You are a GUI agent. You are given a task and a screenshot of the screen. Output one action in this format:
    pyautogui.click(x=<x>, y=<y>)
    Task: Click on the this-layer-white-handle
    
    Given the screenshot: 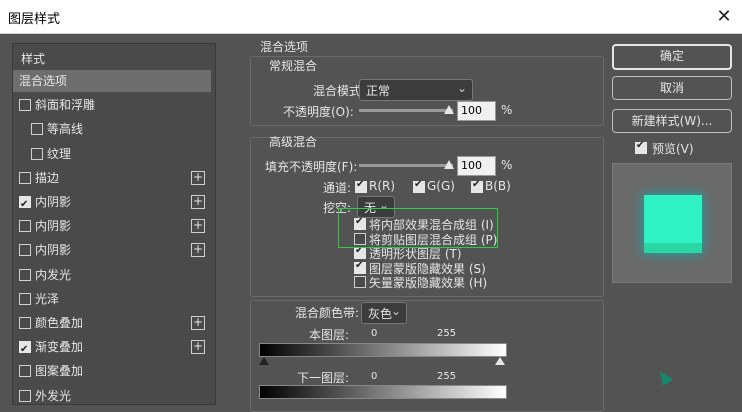 What is the action you would take?
    pyautogui.click(x=500, y=361)
    